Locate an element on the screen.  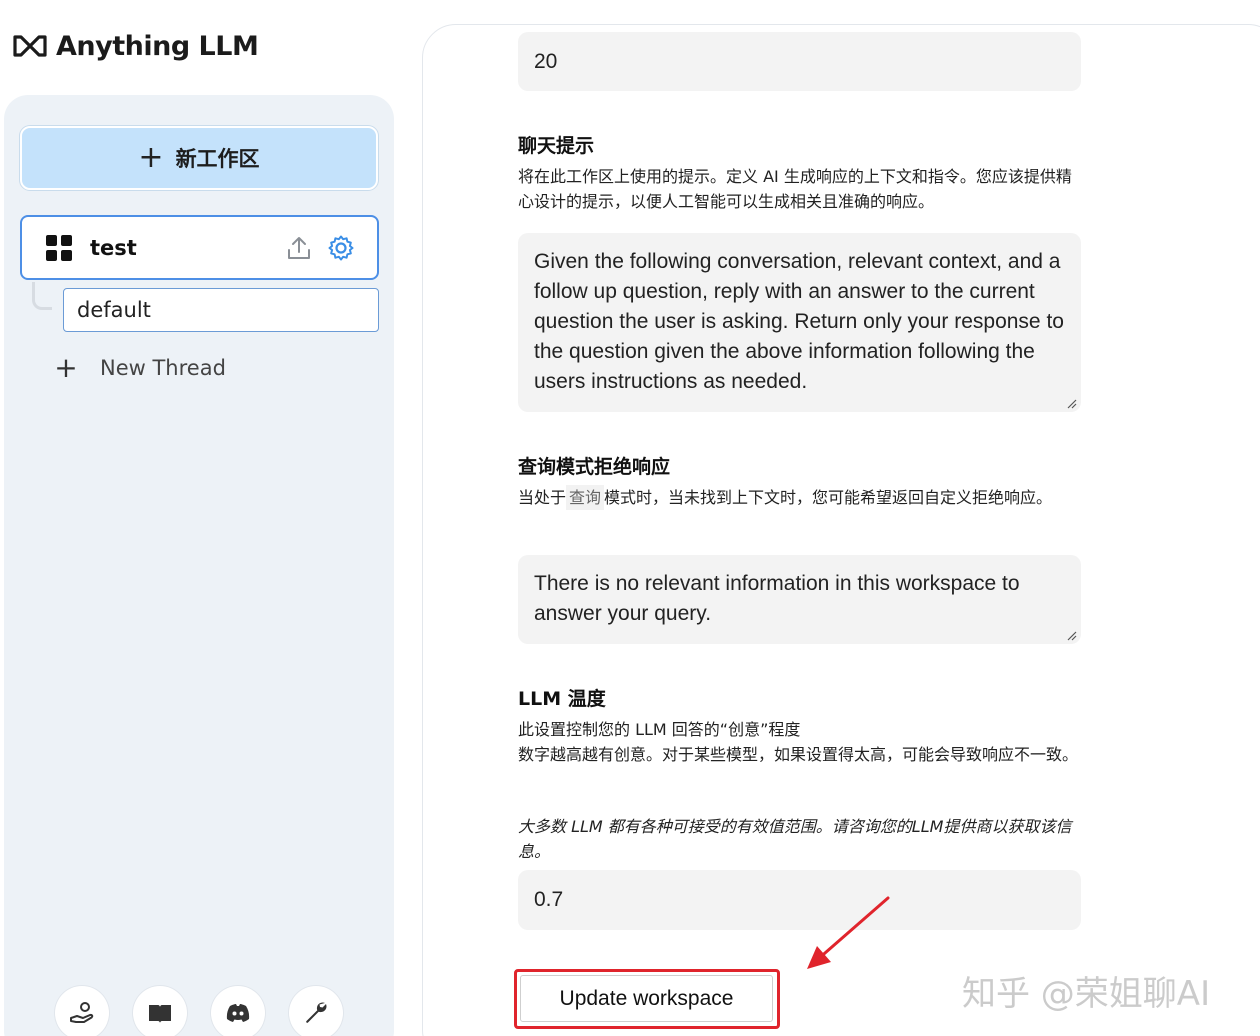
app-logo: Anything LLM is located at coordinates (135, 46).